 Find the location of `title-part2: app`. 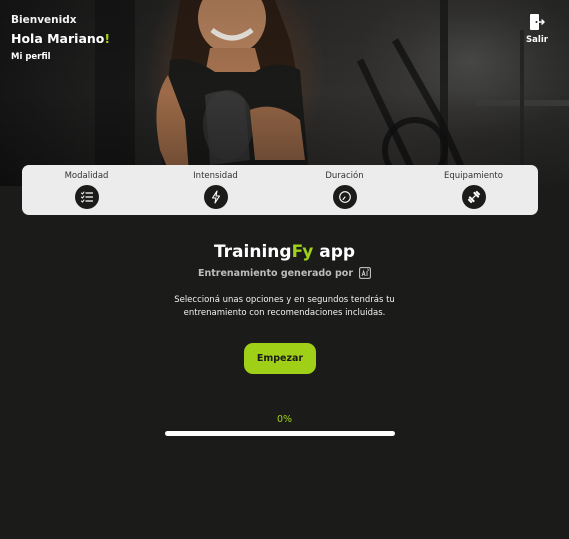

title-part2: app is located at coordinates (334, 252).